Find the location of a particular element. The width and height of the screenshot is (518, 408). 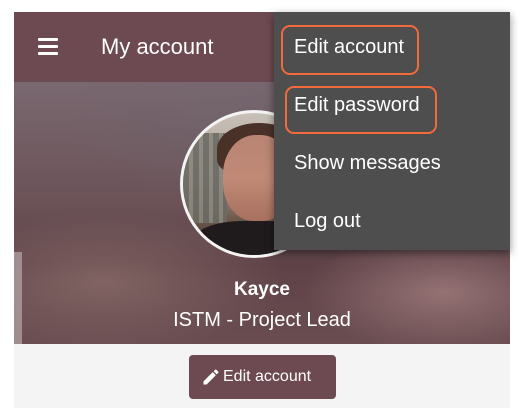

pencil-icon is located at coordinates (211, 377).